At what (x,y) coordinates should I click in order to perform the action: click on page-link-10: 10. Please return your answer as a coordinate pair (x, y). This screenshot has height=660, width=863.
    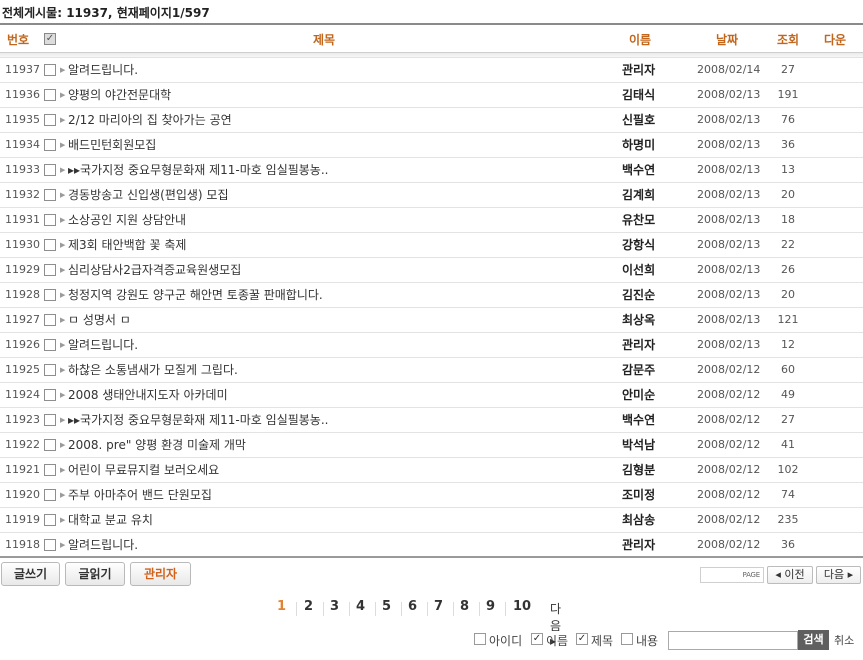
    Looking at the image, I should click on (522, 606).